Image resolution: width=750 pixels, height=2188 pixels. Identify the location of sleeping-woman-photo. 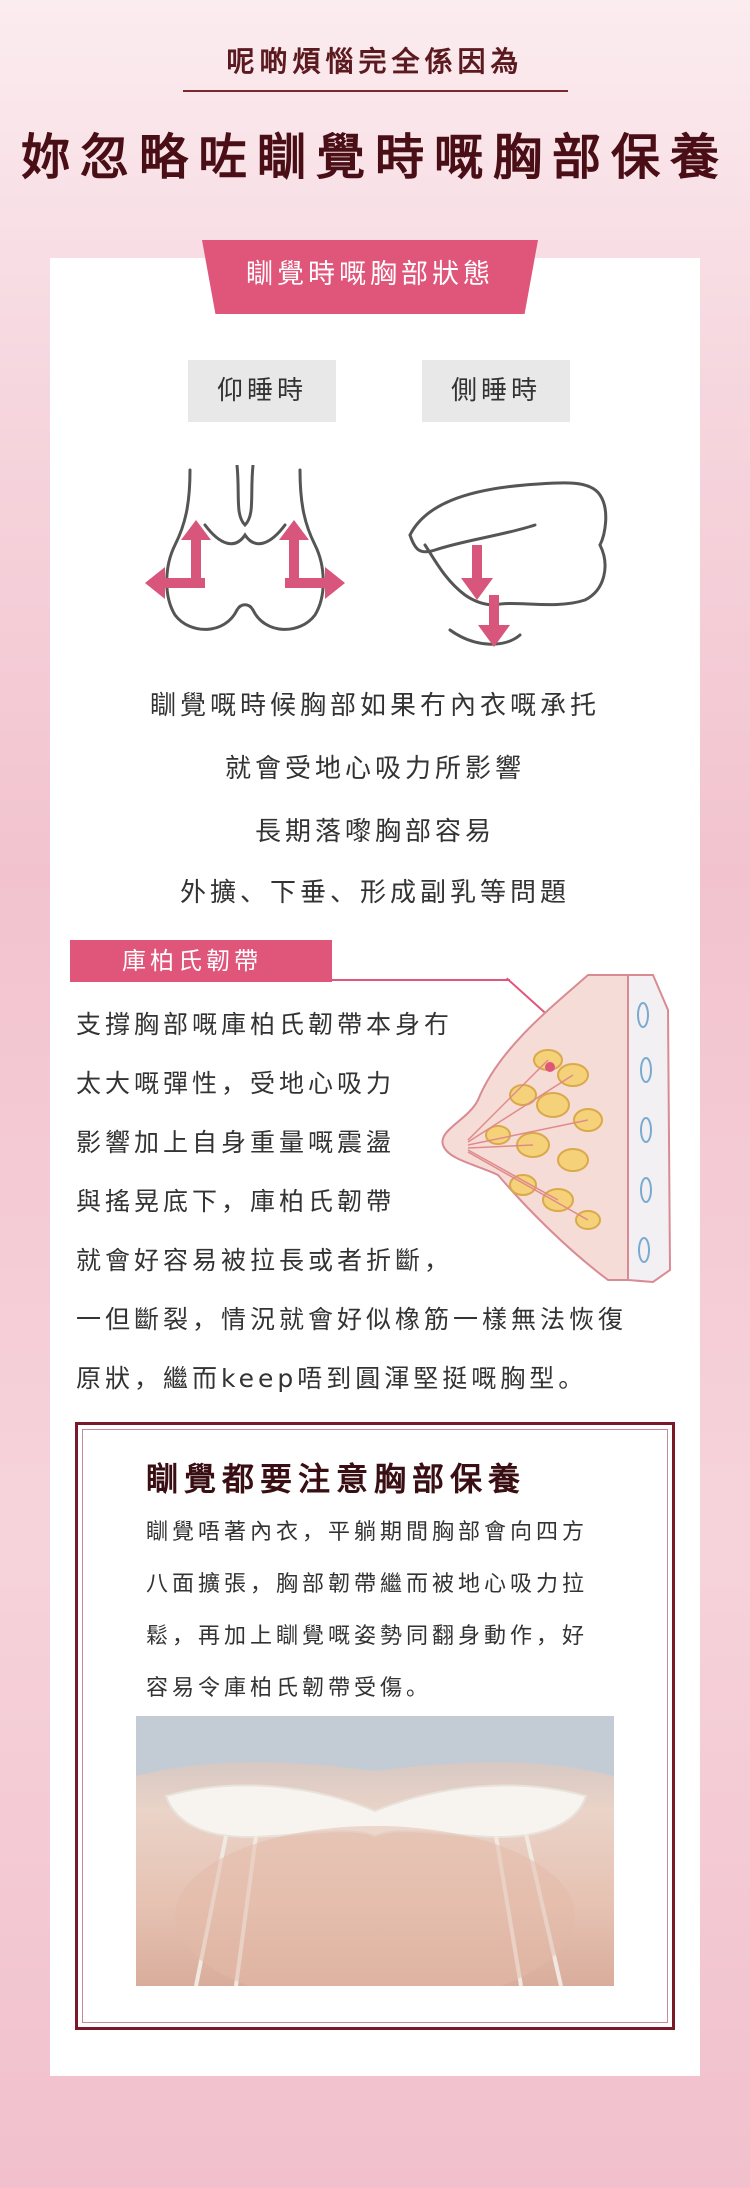
(375, 1851).